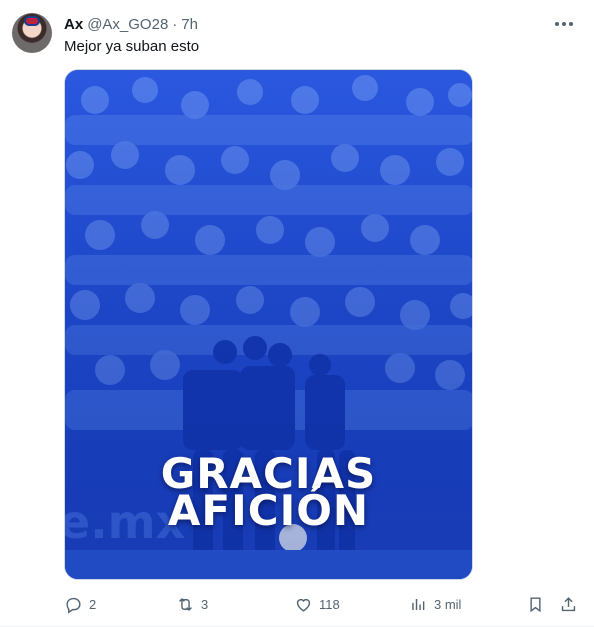 This screenshot has width=594, height=627. Describe the element at coordinates (448, 604) in the screenshot. I see `views-count: 3 mil` at that location.